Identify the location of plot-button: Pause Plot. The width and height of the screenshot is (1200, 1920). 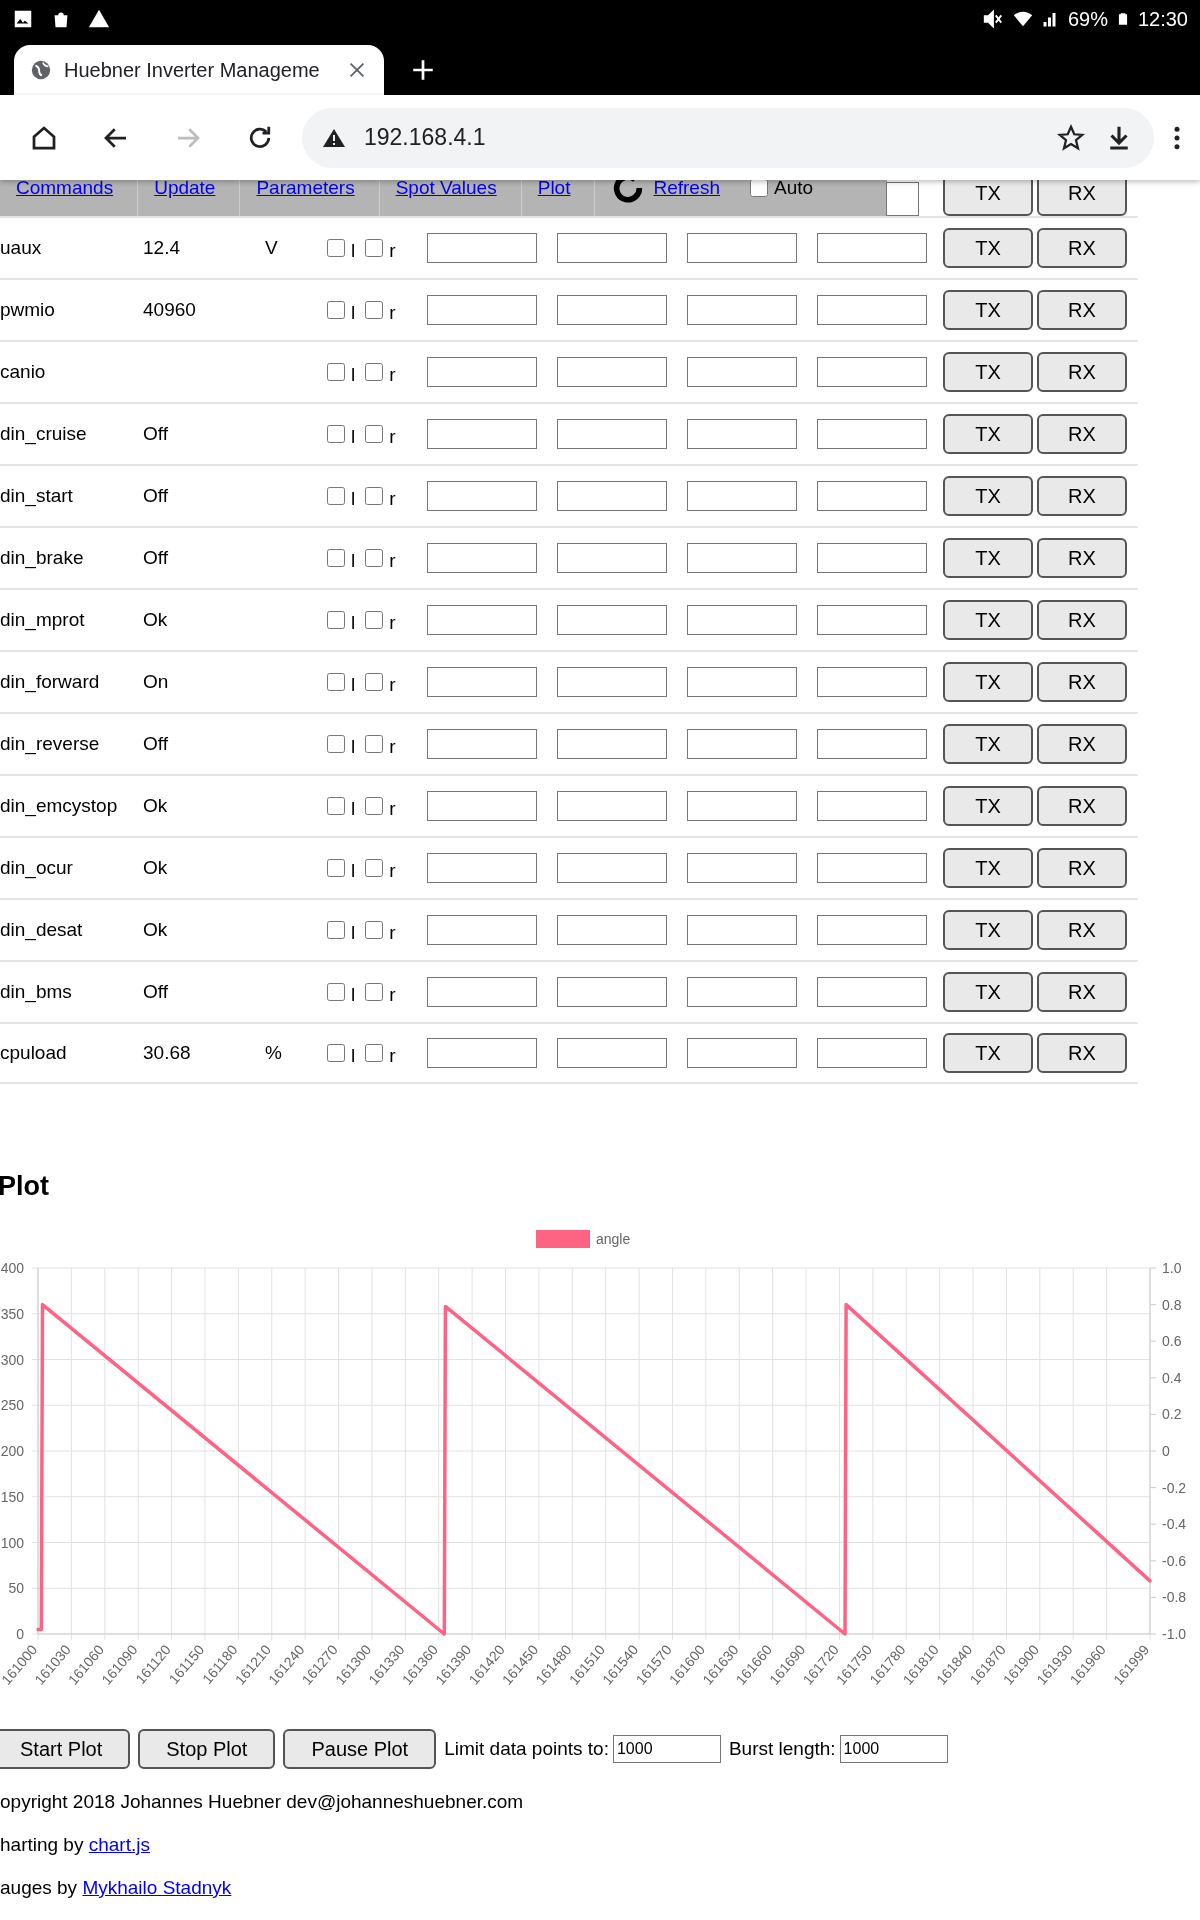
(360, 1749).